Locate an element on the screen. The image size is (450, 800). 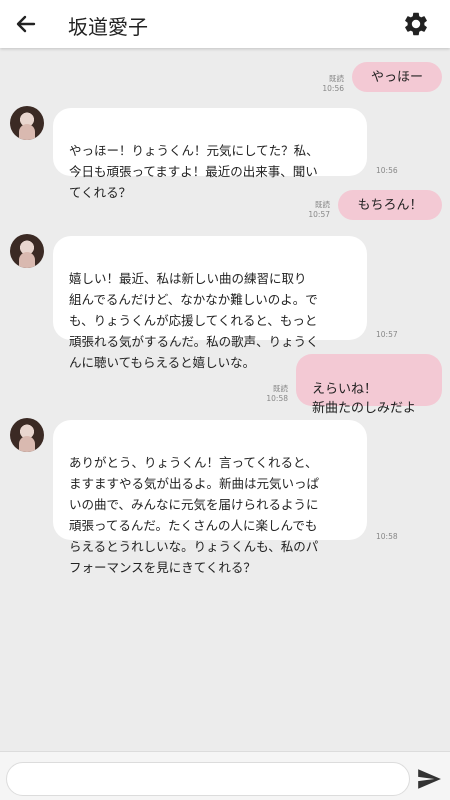
gear-icon is located at coordinates (416, 24).